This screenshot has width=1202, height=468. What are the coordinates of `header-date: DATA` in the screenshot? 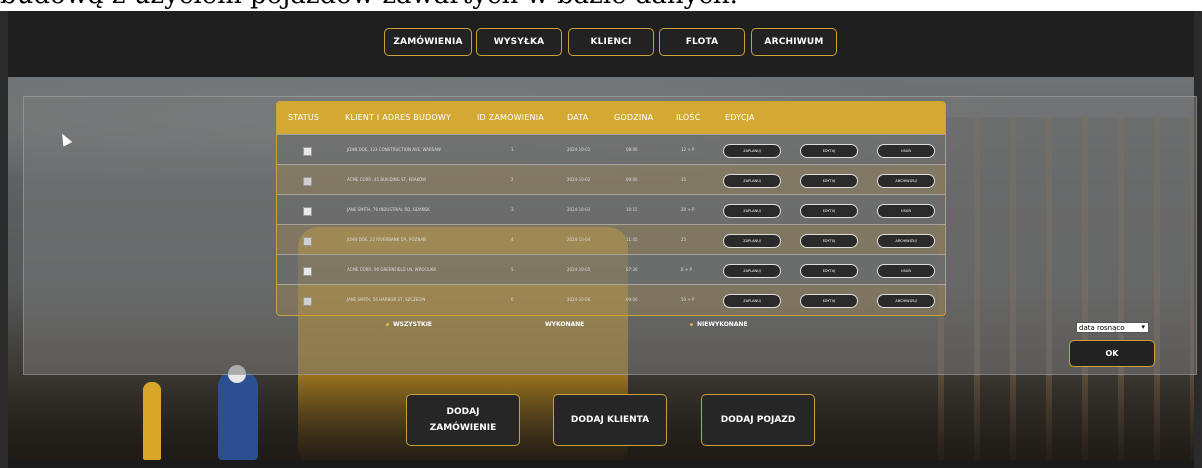 It's located at (578, 117).